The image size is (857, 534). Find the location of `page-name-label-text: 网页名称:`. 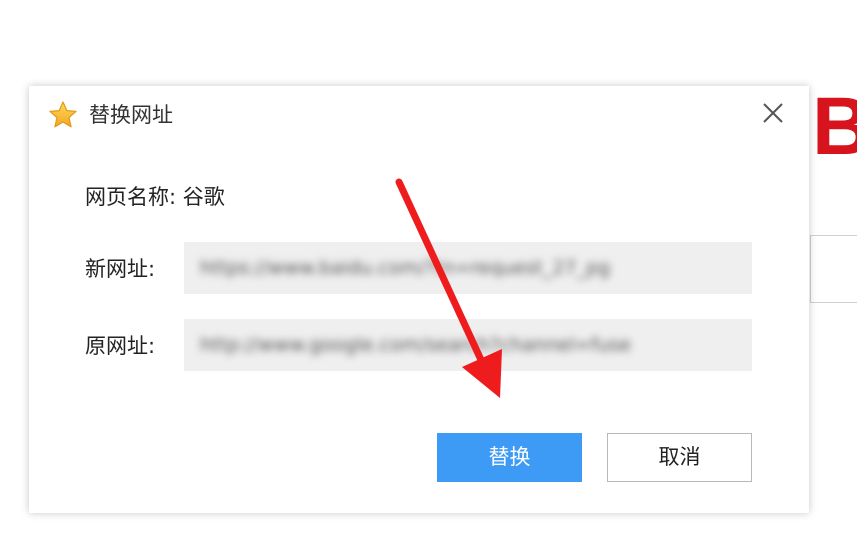

page-name-label-text: 网页名称: is located at coordinates (131, 197).